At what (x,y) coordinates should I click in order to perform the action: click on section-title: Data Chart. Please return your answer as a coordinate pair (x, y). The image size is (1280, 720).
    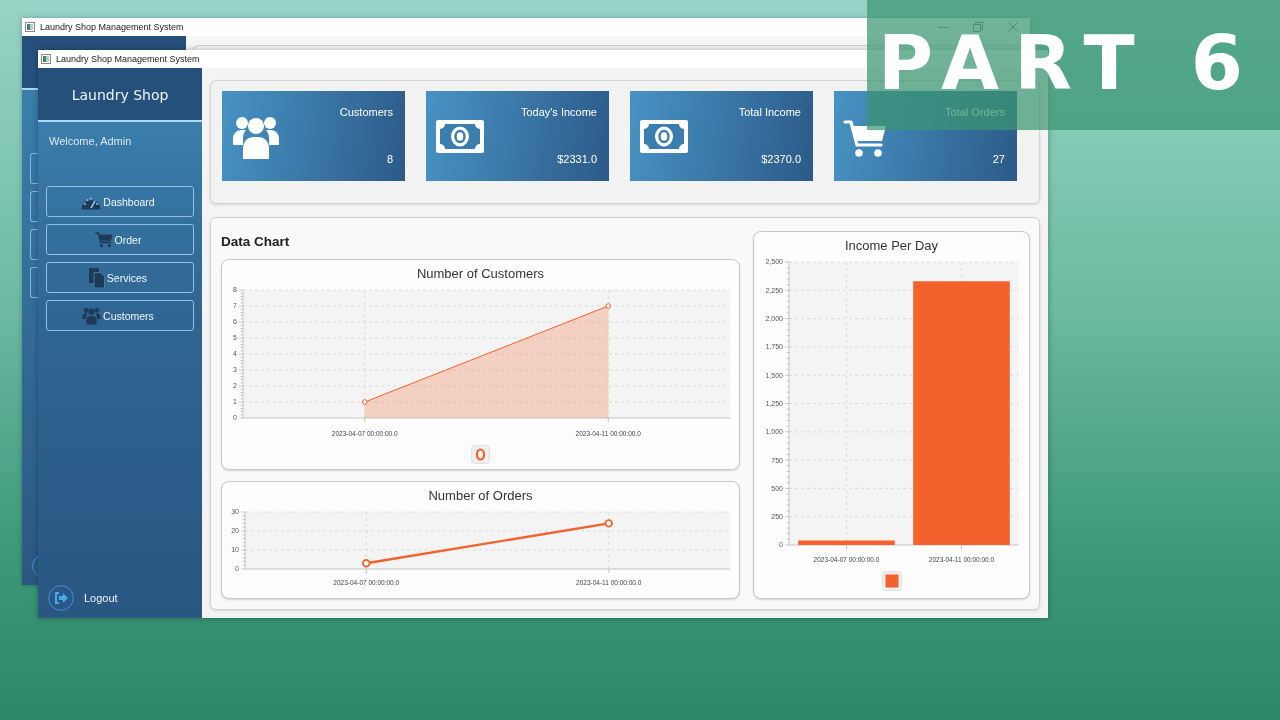
    Looking at the image, I should click on (255, 242).